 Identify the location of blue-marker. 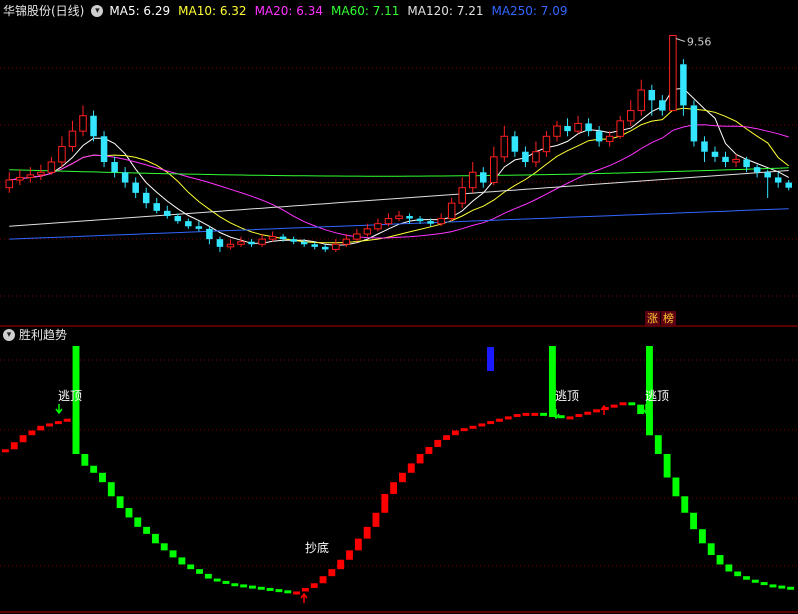
(490, 359).